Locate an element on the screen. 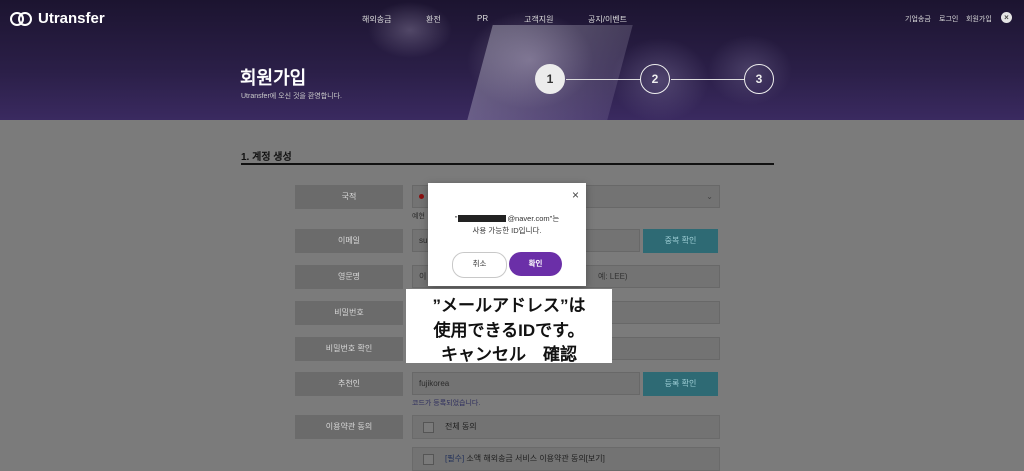 Image resolution: width=1024 pixels, height=471 pixels. terms-all-text: 전체 동의 is located at coordinates (461, 426).